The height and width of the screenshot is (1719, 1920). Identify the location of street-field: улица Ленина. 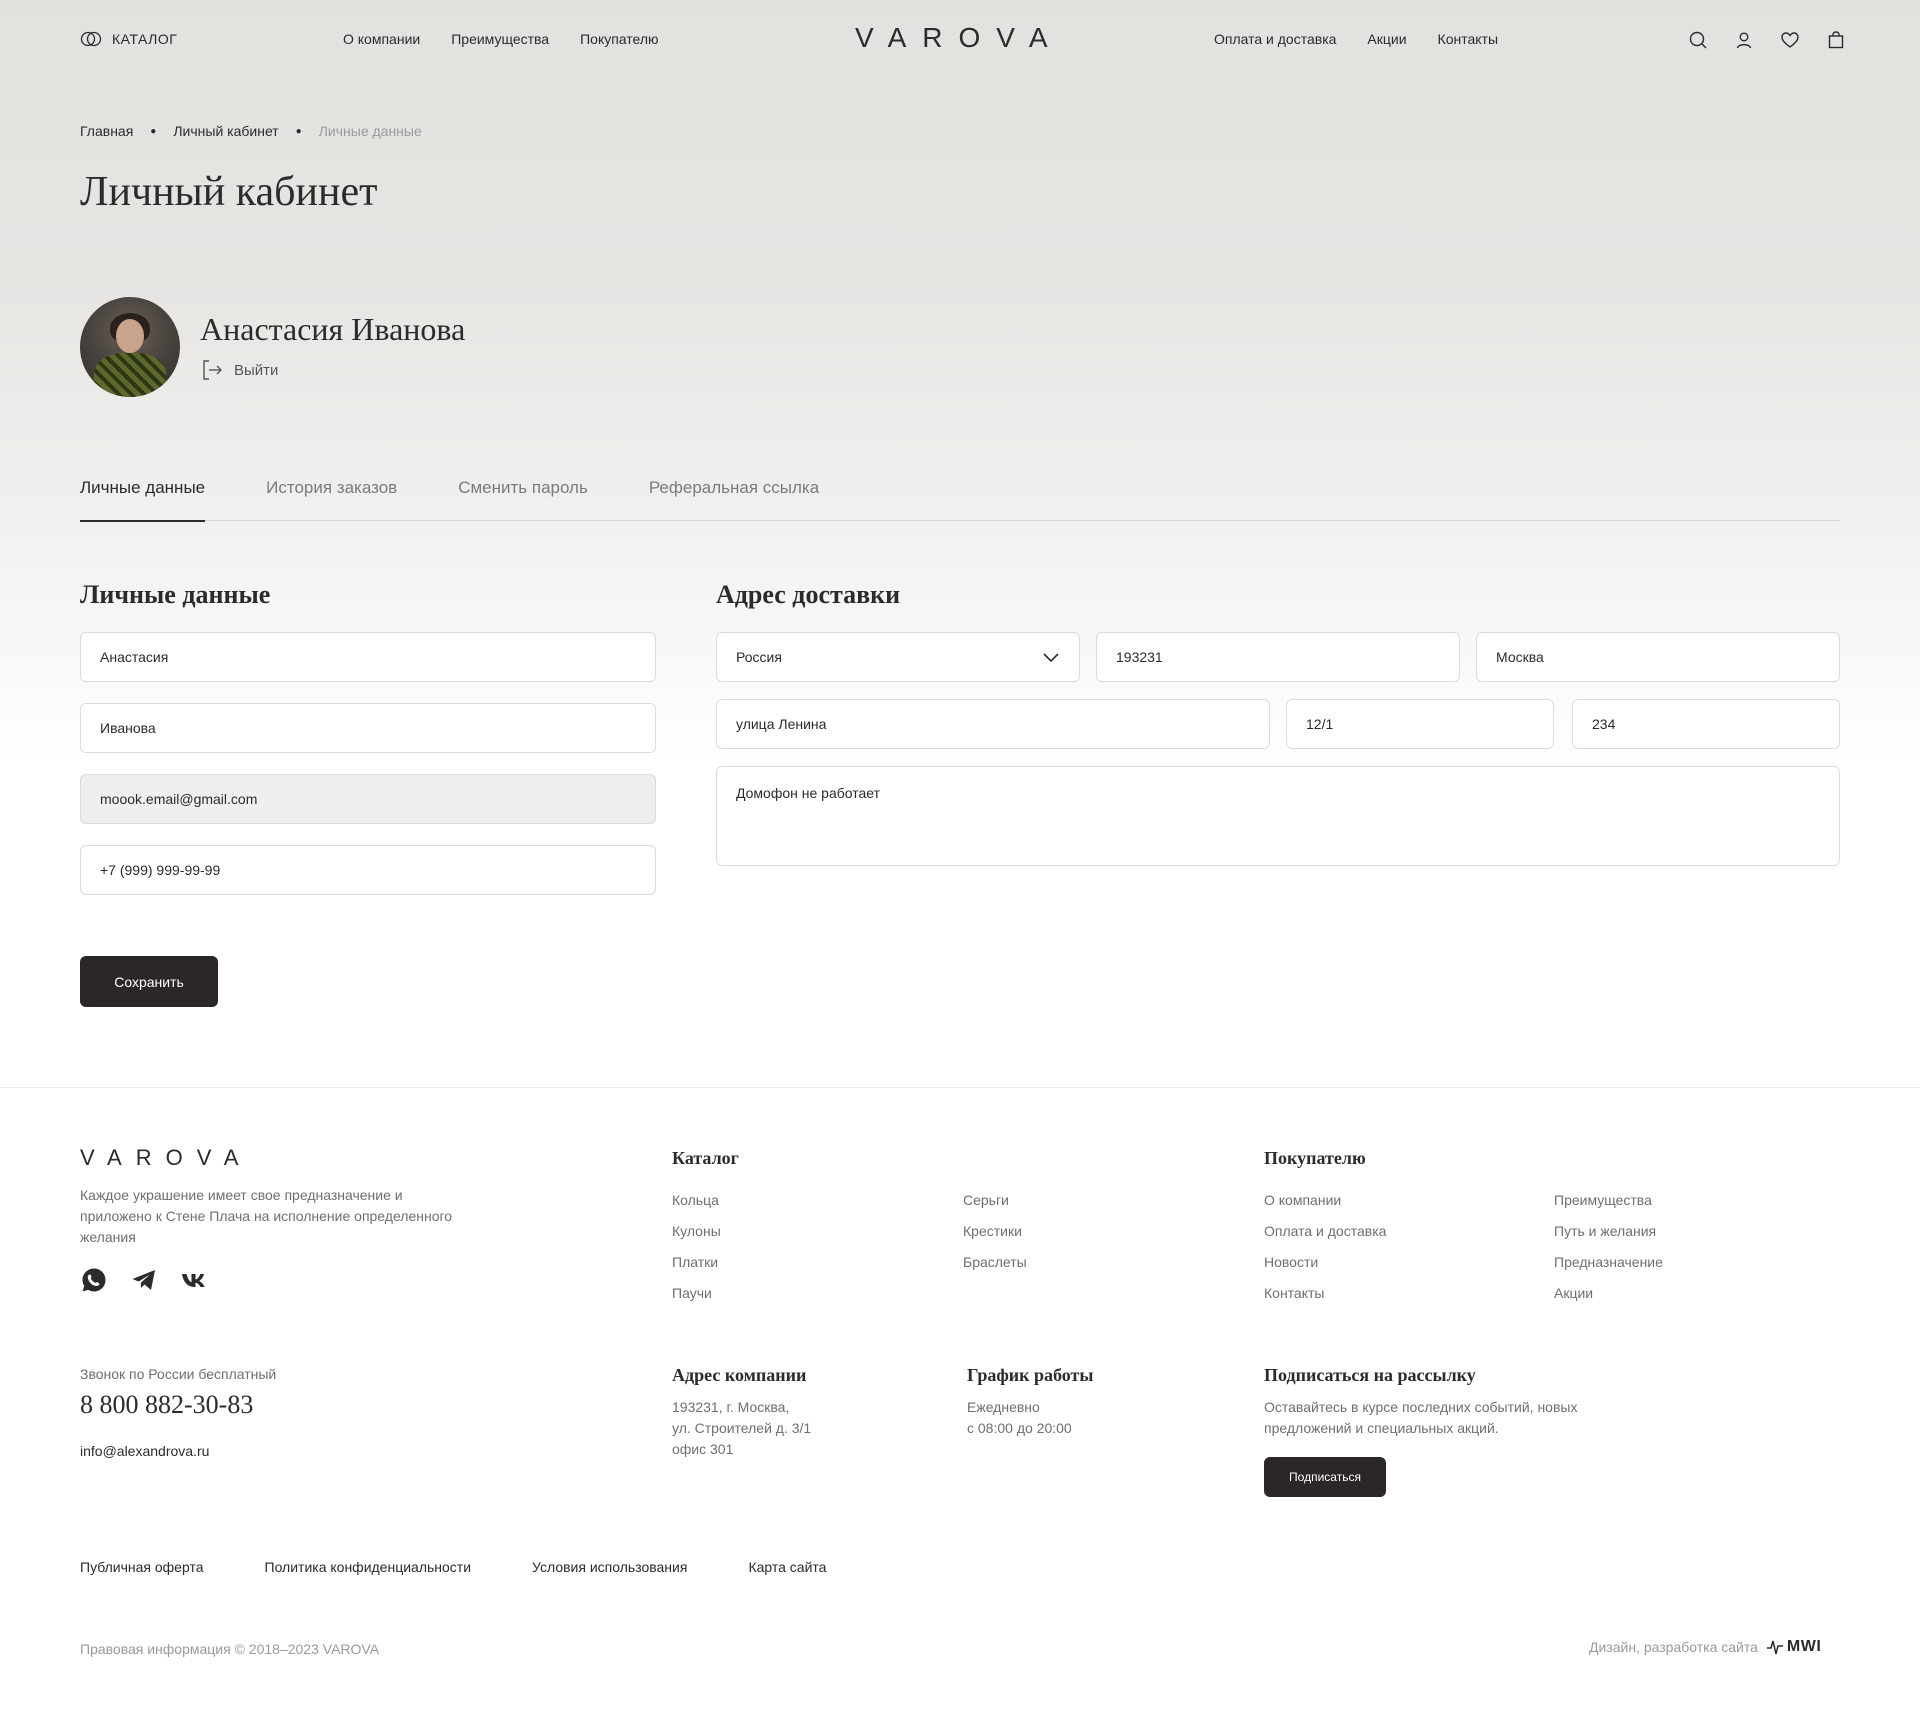
(993, 724).